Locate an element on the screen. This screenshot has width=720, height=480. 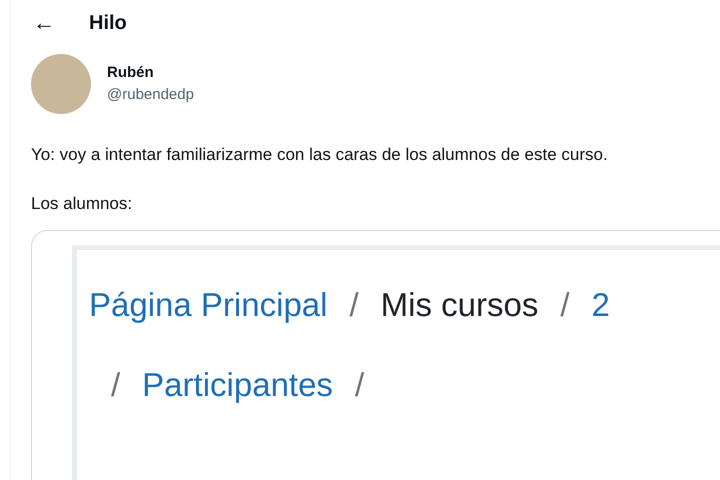
author-handle: @rubendedp is located at coordinates (150, 95).